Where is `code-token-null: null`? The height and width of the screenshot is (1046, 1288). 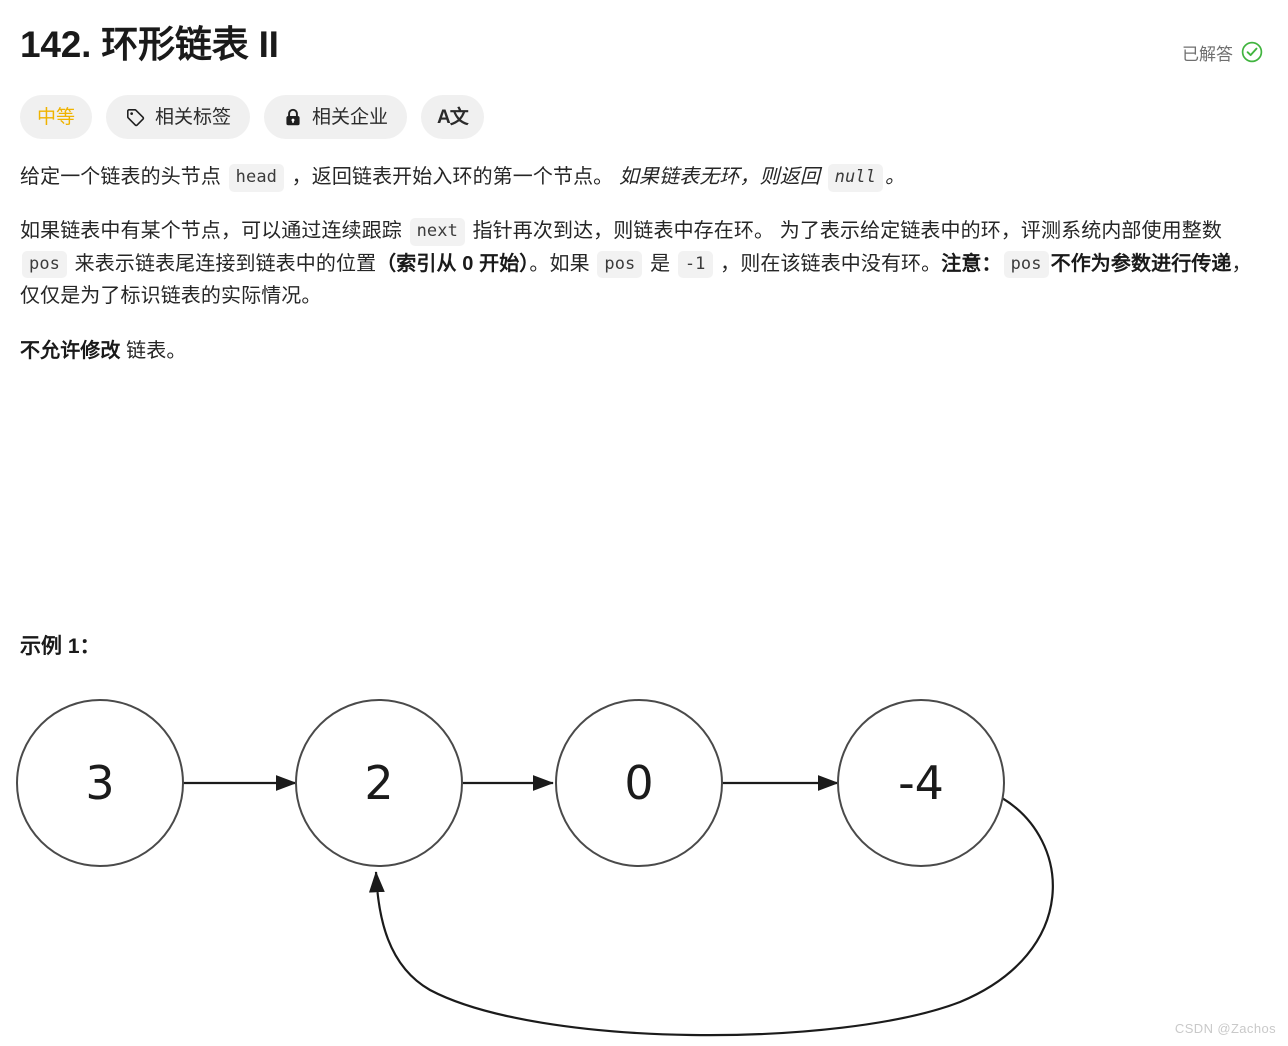
code-token-null: null is located at coordinates (855, 178).